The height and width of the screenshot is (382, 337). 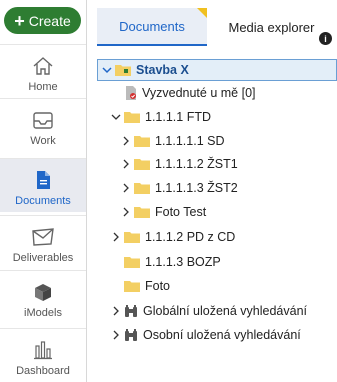 I want to click on tree-item-checked-out: Vyzvednuté u mě [0], so click(x=217, y=93).